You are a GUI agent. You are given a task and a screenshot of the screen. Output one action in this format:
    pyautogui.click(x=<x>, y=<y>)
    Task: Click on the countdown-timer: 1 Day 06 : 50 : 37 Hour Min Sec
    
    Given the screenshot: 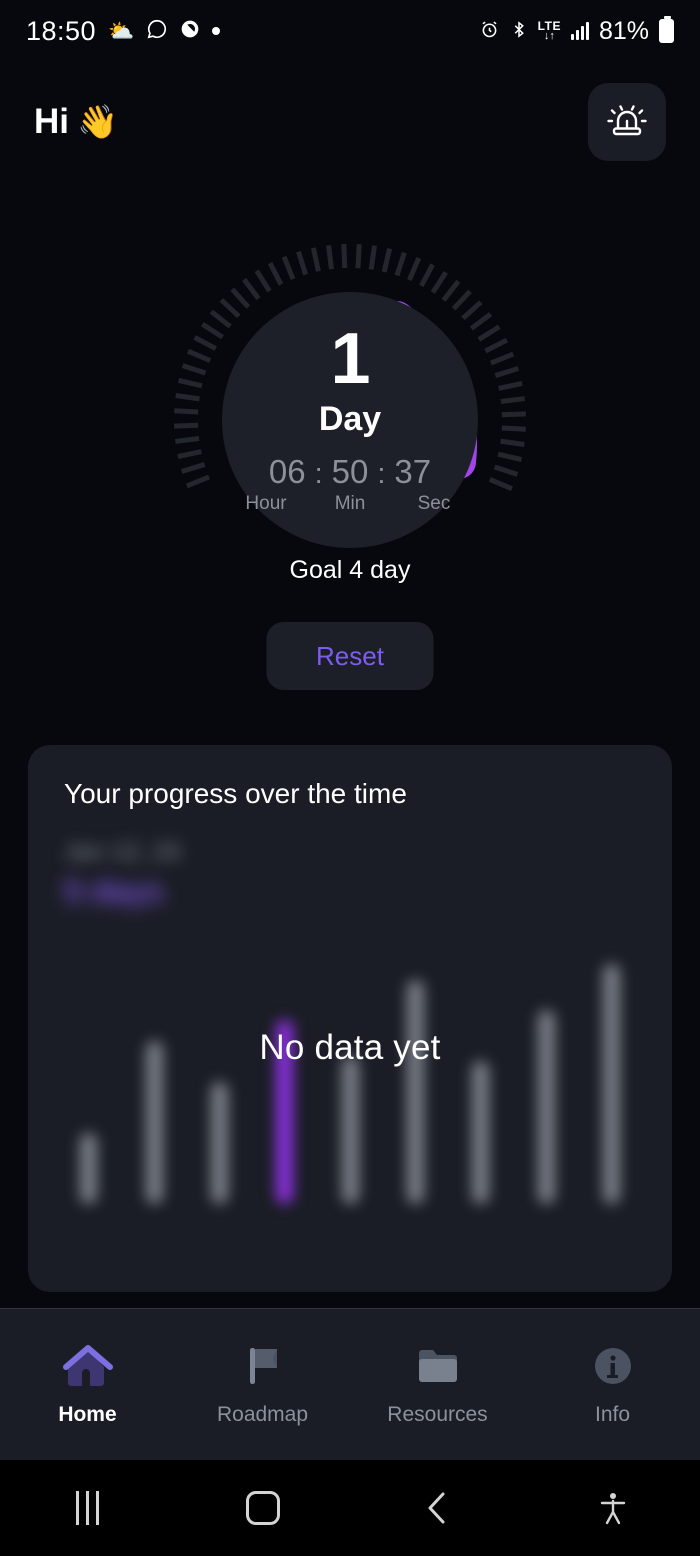 What is the action you would take?
    pyautogui.click(x=350, y=385)
    